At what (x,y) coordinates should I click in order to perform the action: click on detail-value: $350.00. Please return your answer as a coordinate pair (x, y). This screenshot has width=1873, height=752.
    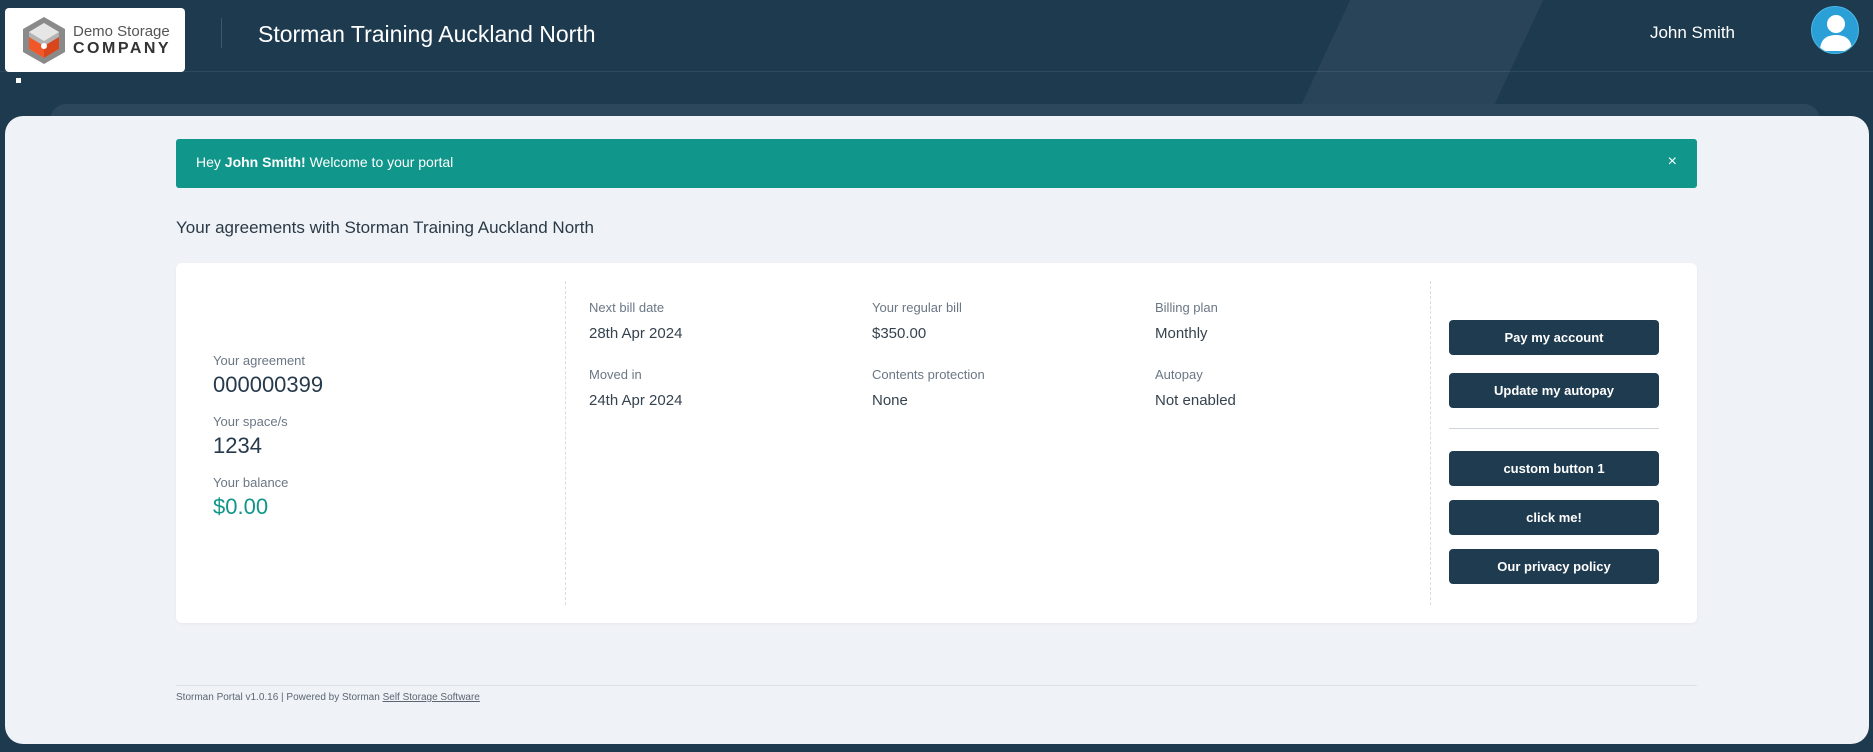
    Looking at the image, I should click on (899, 333).